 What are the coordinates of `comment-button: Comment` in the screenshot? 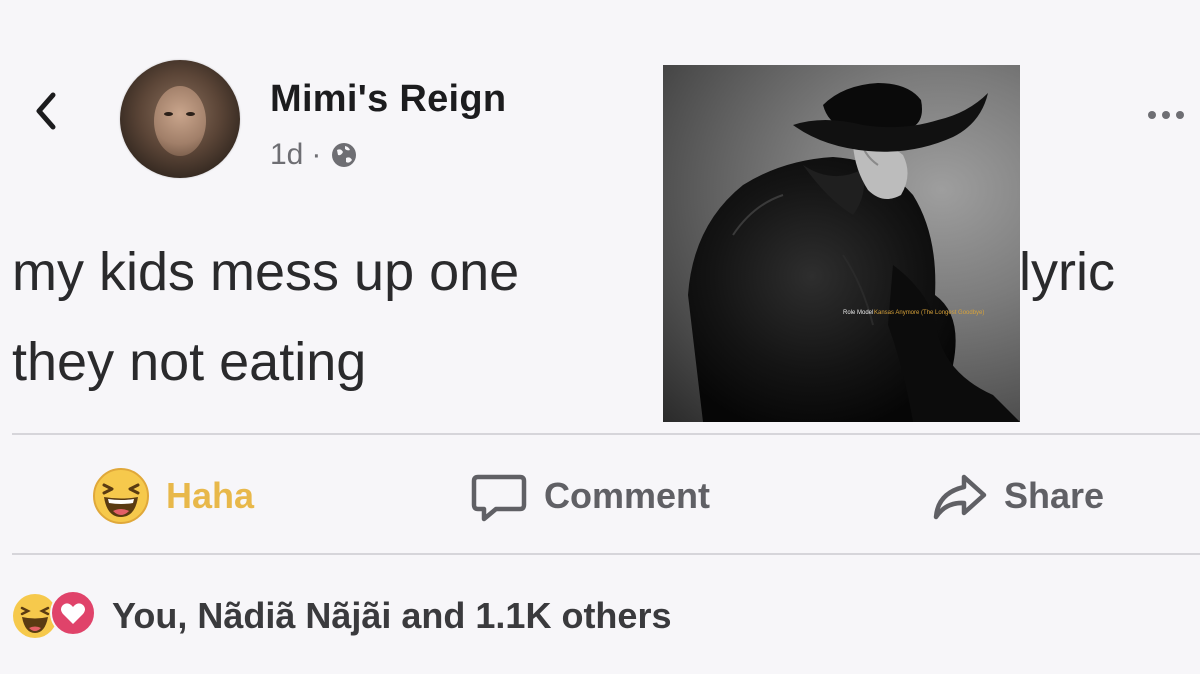 It's located at (590, 496).